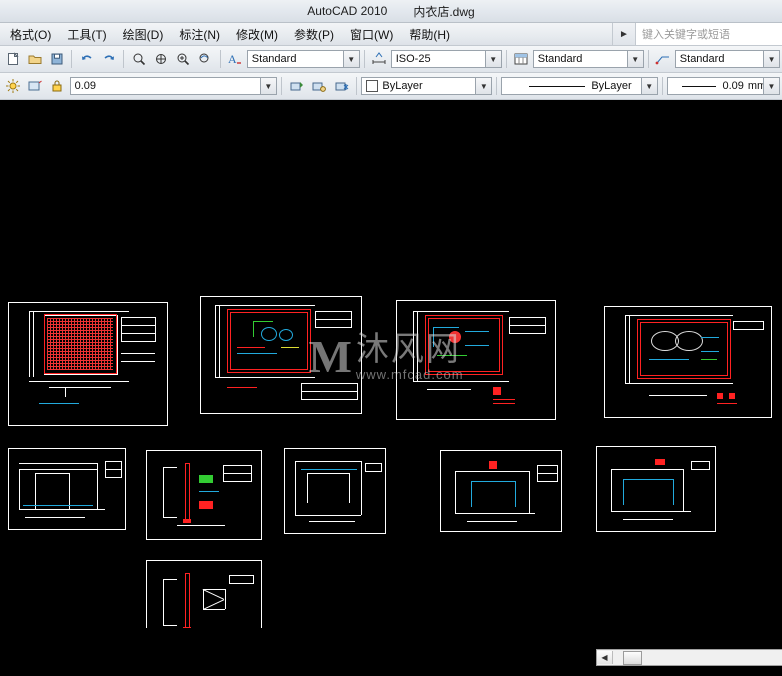  Describe the element at coordinates (727, 59) in the screenshot. I see `multileader-style-combo: Standard ▼` at that location.